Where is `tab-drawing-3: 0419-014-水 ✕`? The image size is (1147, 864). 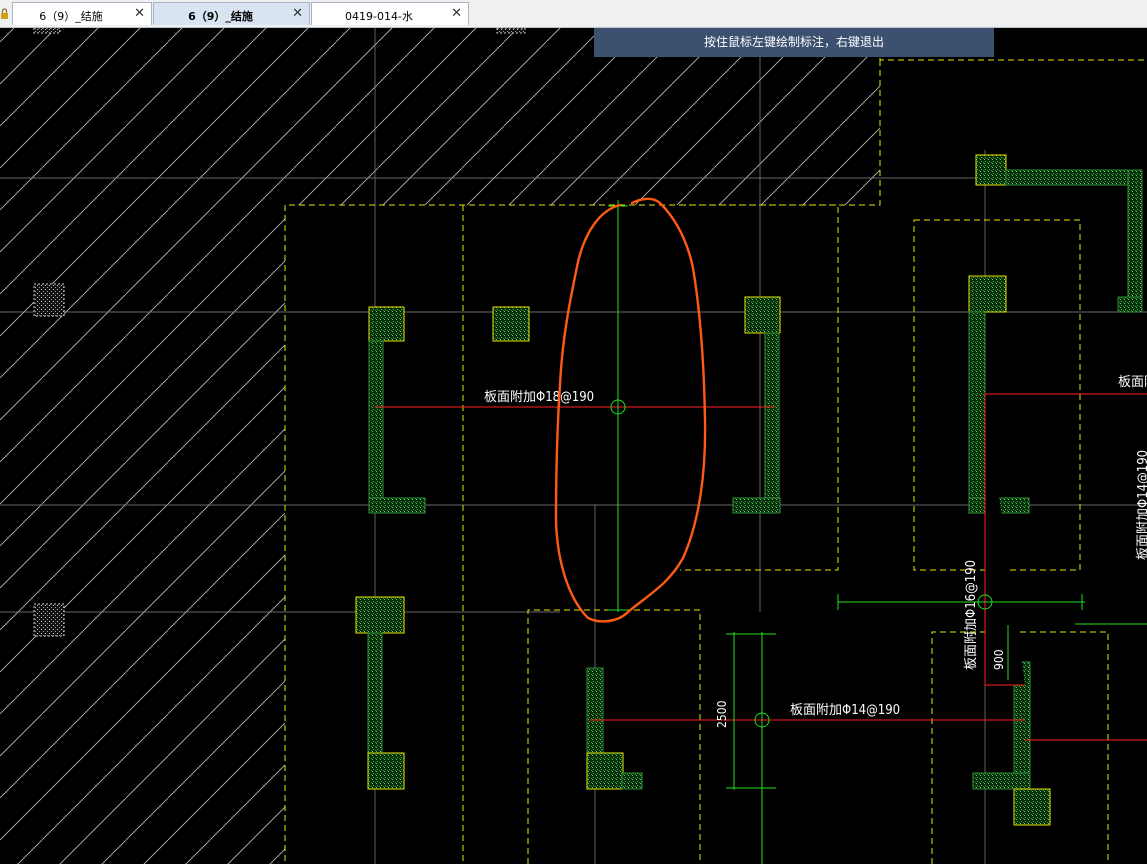 tab-drawing-3: 0419-014-水 ✕ is located at coordinates (390, 13).